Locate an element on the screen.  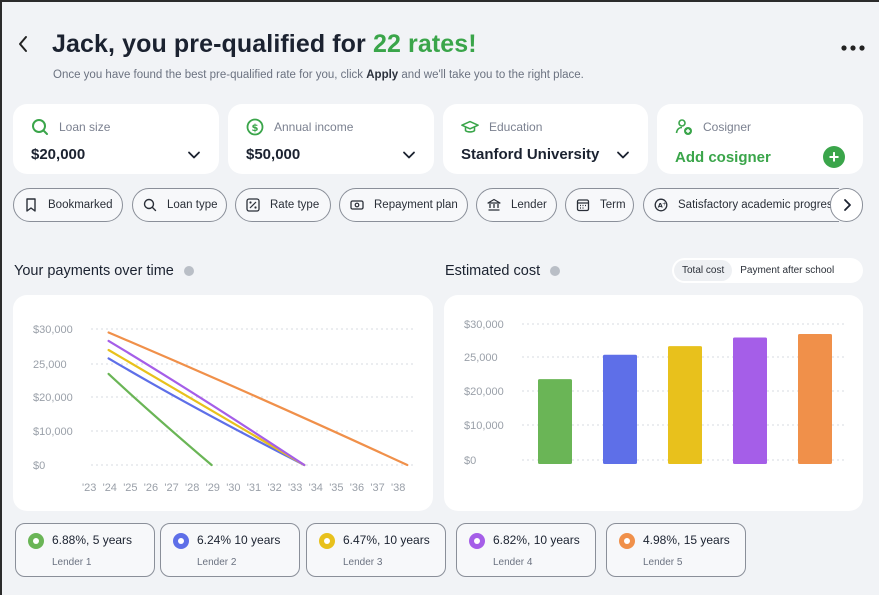
more-options-button is located at coordinates (853, 45).